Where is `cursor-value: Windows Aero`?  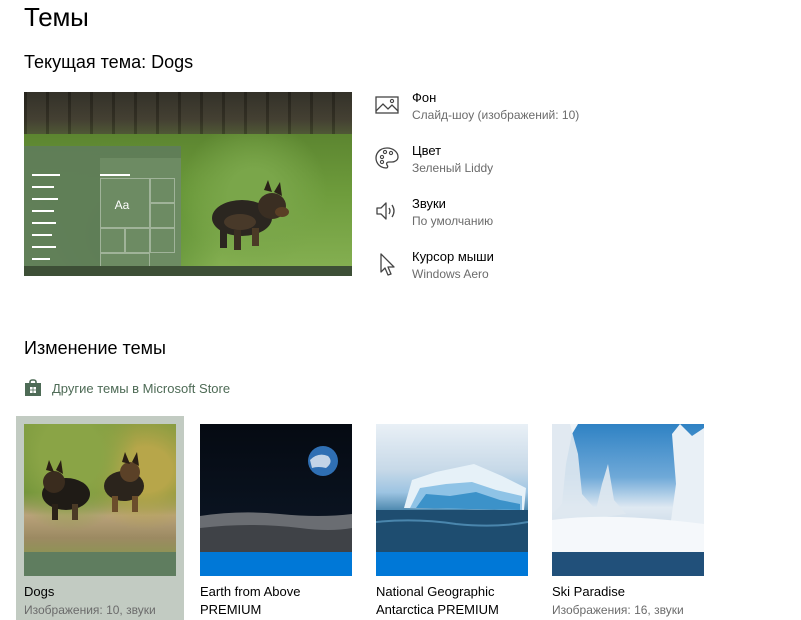 cursor-value: Windows Aero is located at coordinates (450, 274).